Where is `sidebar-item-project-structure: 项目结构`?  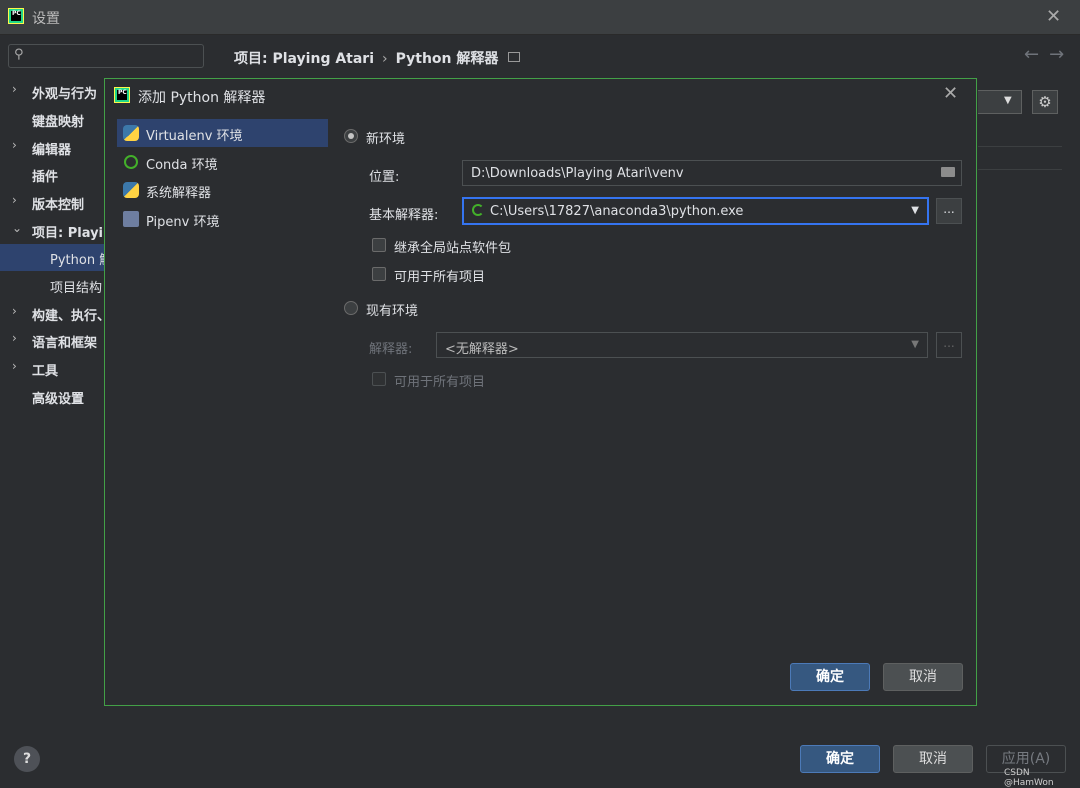
sidebar-item-project-structure: 项目结构 is located at coordinates (52, 285).